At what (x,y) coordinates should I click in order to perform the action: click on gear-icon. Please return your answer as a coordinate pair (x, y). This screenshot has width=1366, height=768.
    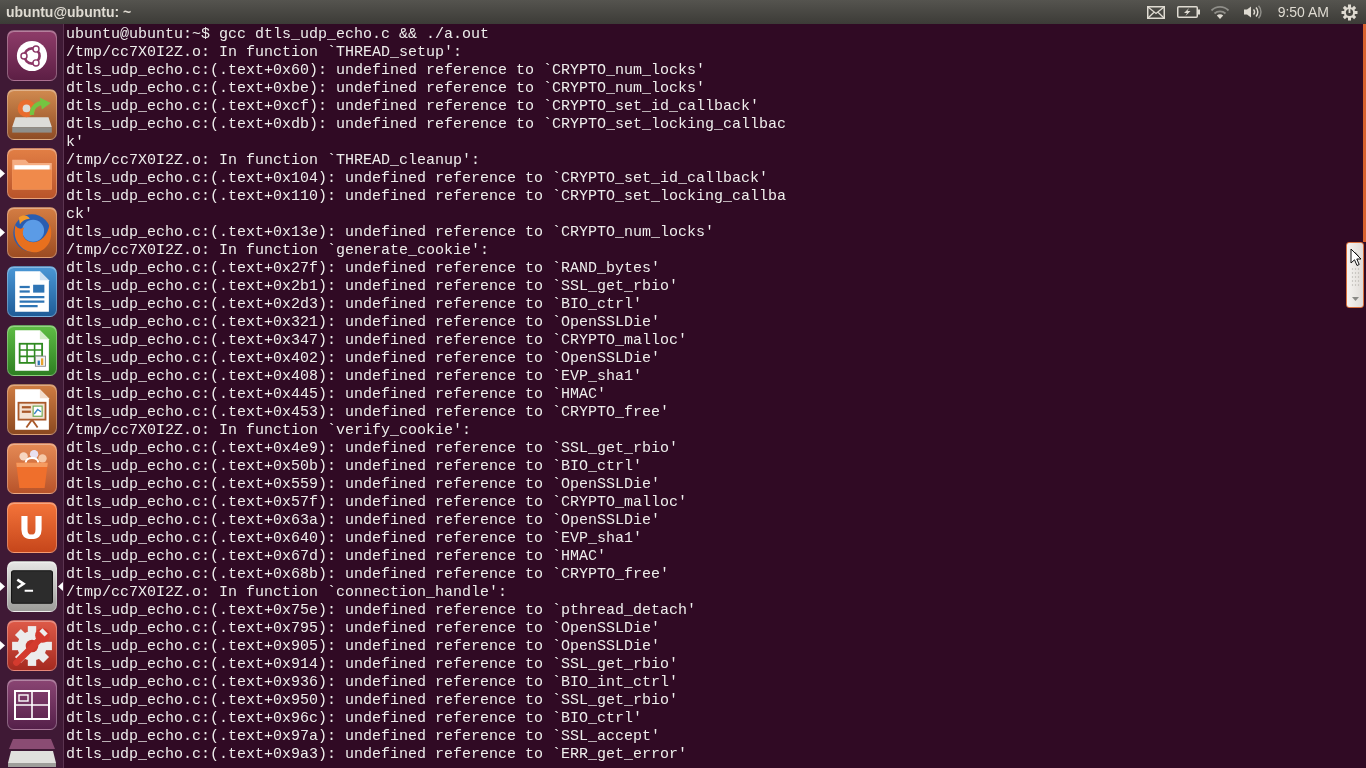
    Looking at the image, I should click on (1349, 12).